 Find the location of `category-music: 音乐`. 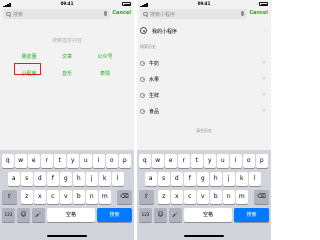

category-music: 音乐 is located at coordinates (67, 74).